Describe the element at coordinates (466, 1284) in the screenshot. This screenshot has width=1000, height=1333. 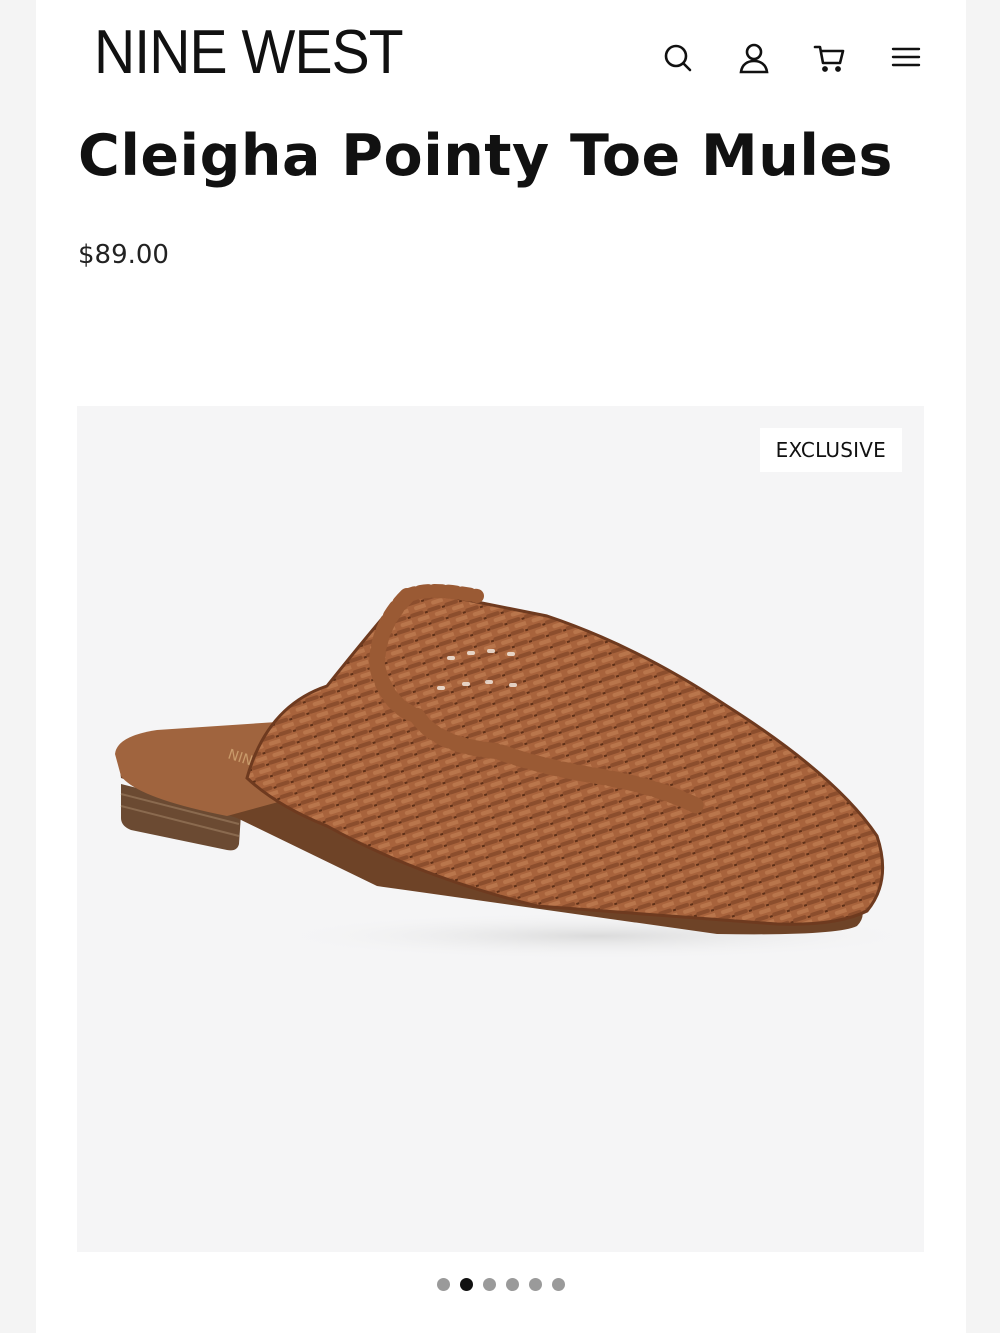
I see `carousel-dot-active` at that location.